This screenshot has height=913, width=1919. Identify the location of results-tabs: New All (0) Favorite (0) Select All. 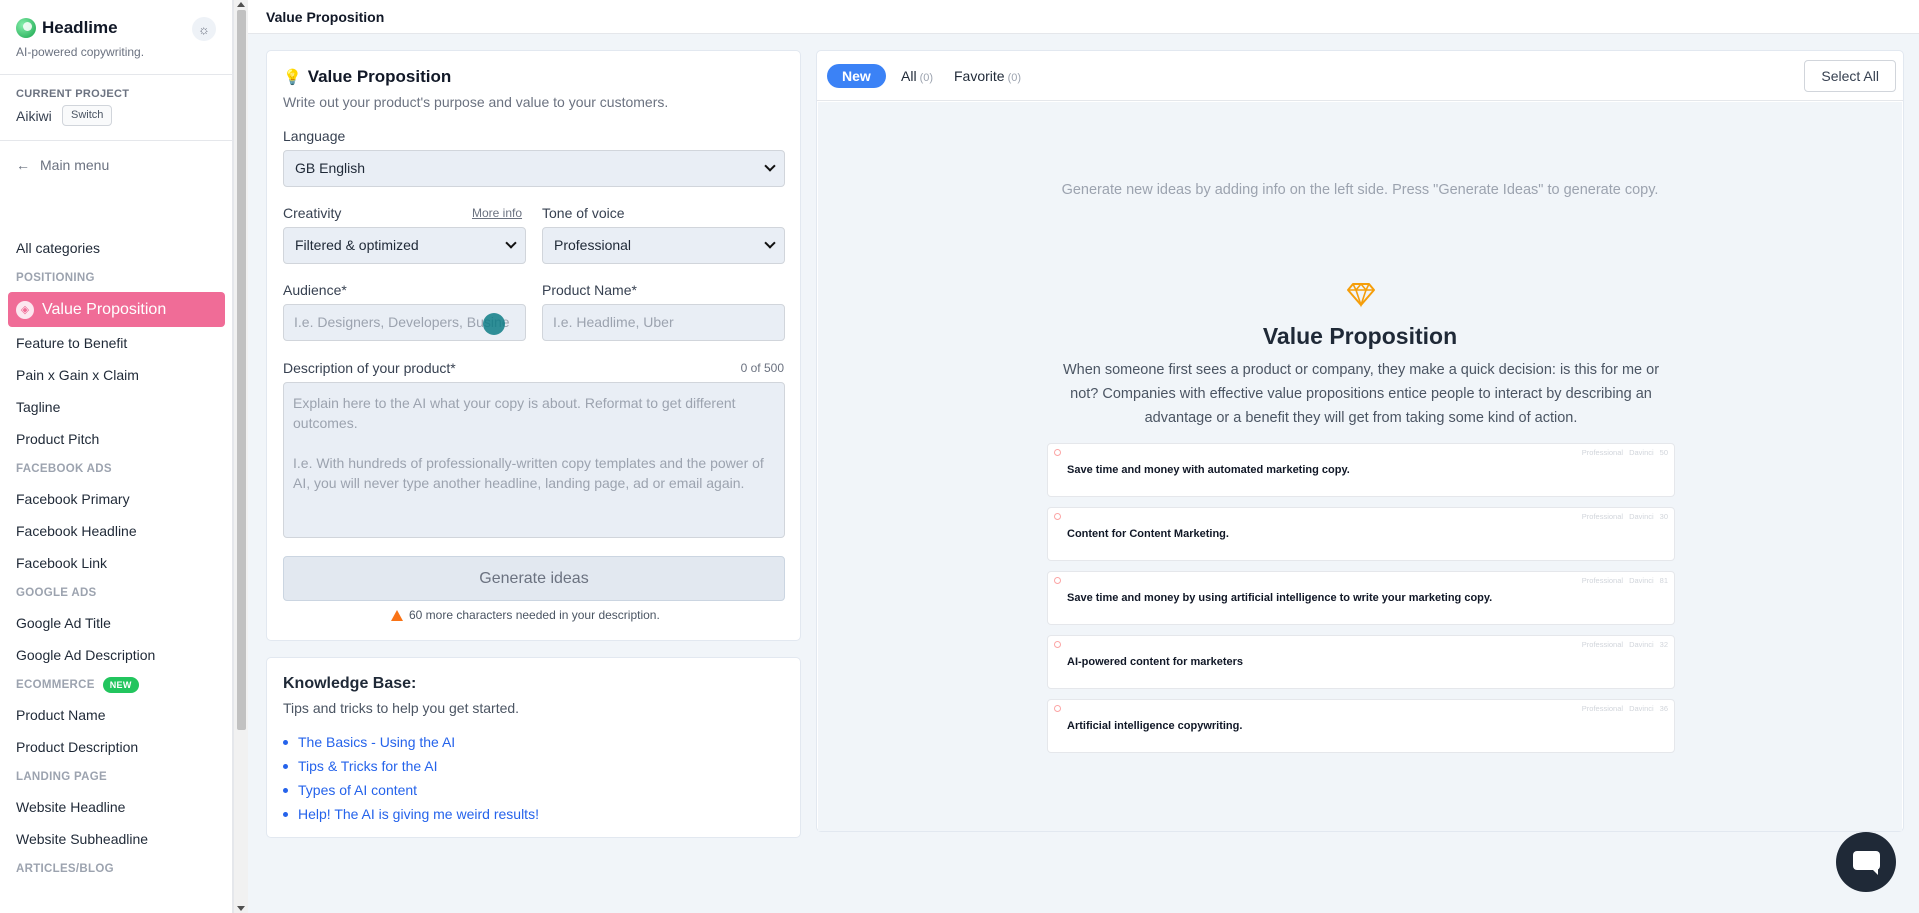
(1360, 76).